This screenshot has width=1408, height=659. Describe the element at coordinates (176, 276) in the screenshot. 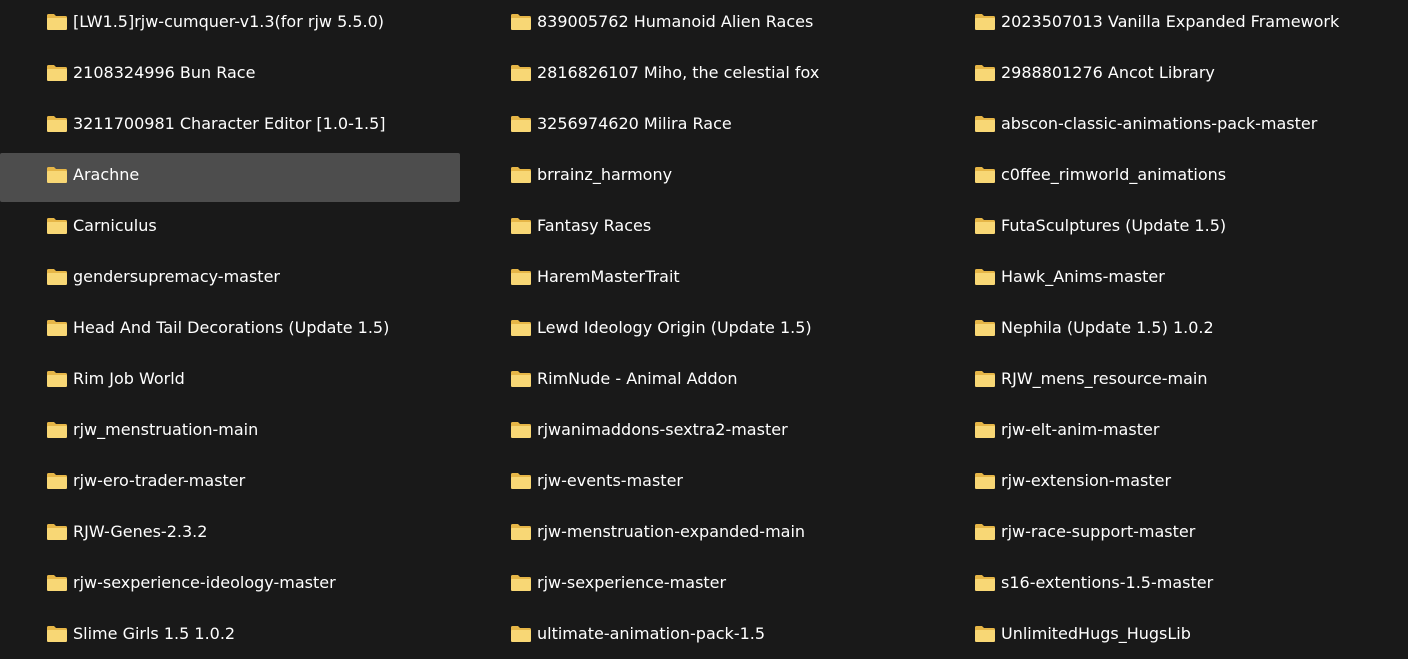

I see `folder-label: gendersupremacy-master` at that location.